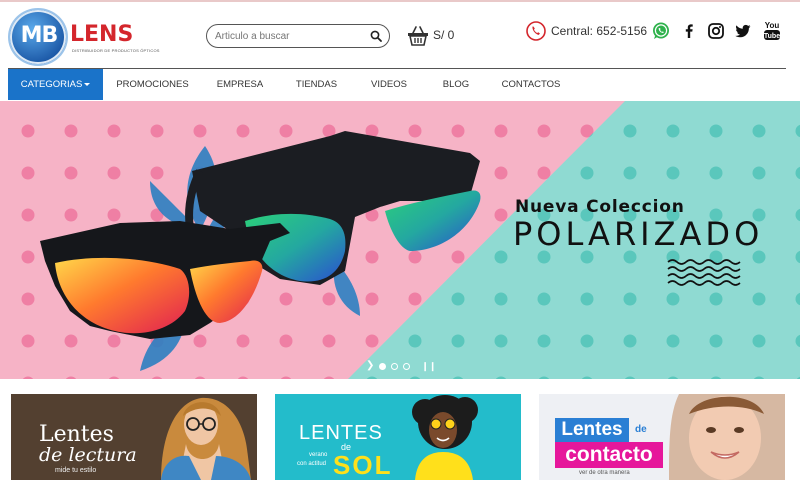  What do you see at coordinates (604, 473) in the screenshot?
I see `card-contacto-caption: ver de otra manera` at bounding box center [604, 473].